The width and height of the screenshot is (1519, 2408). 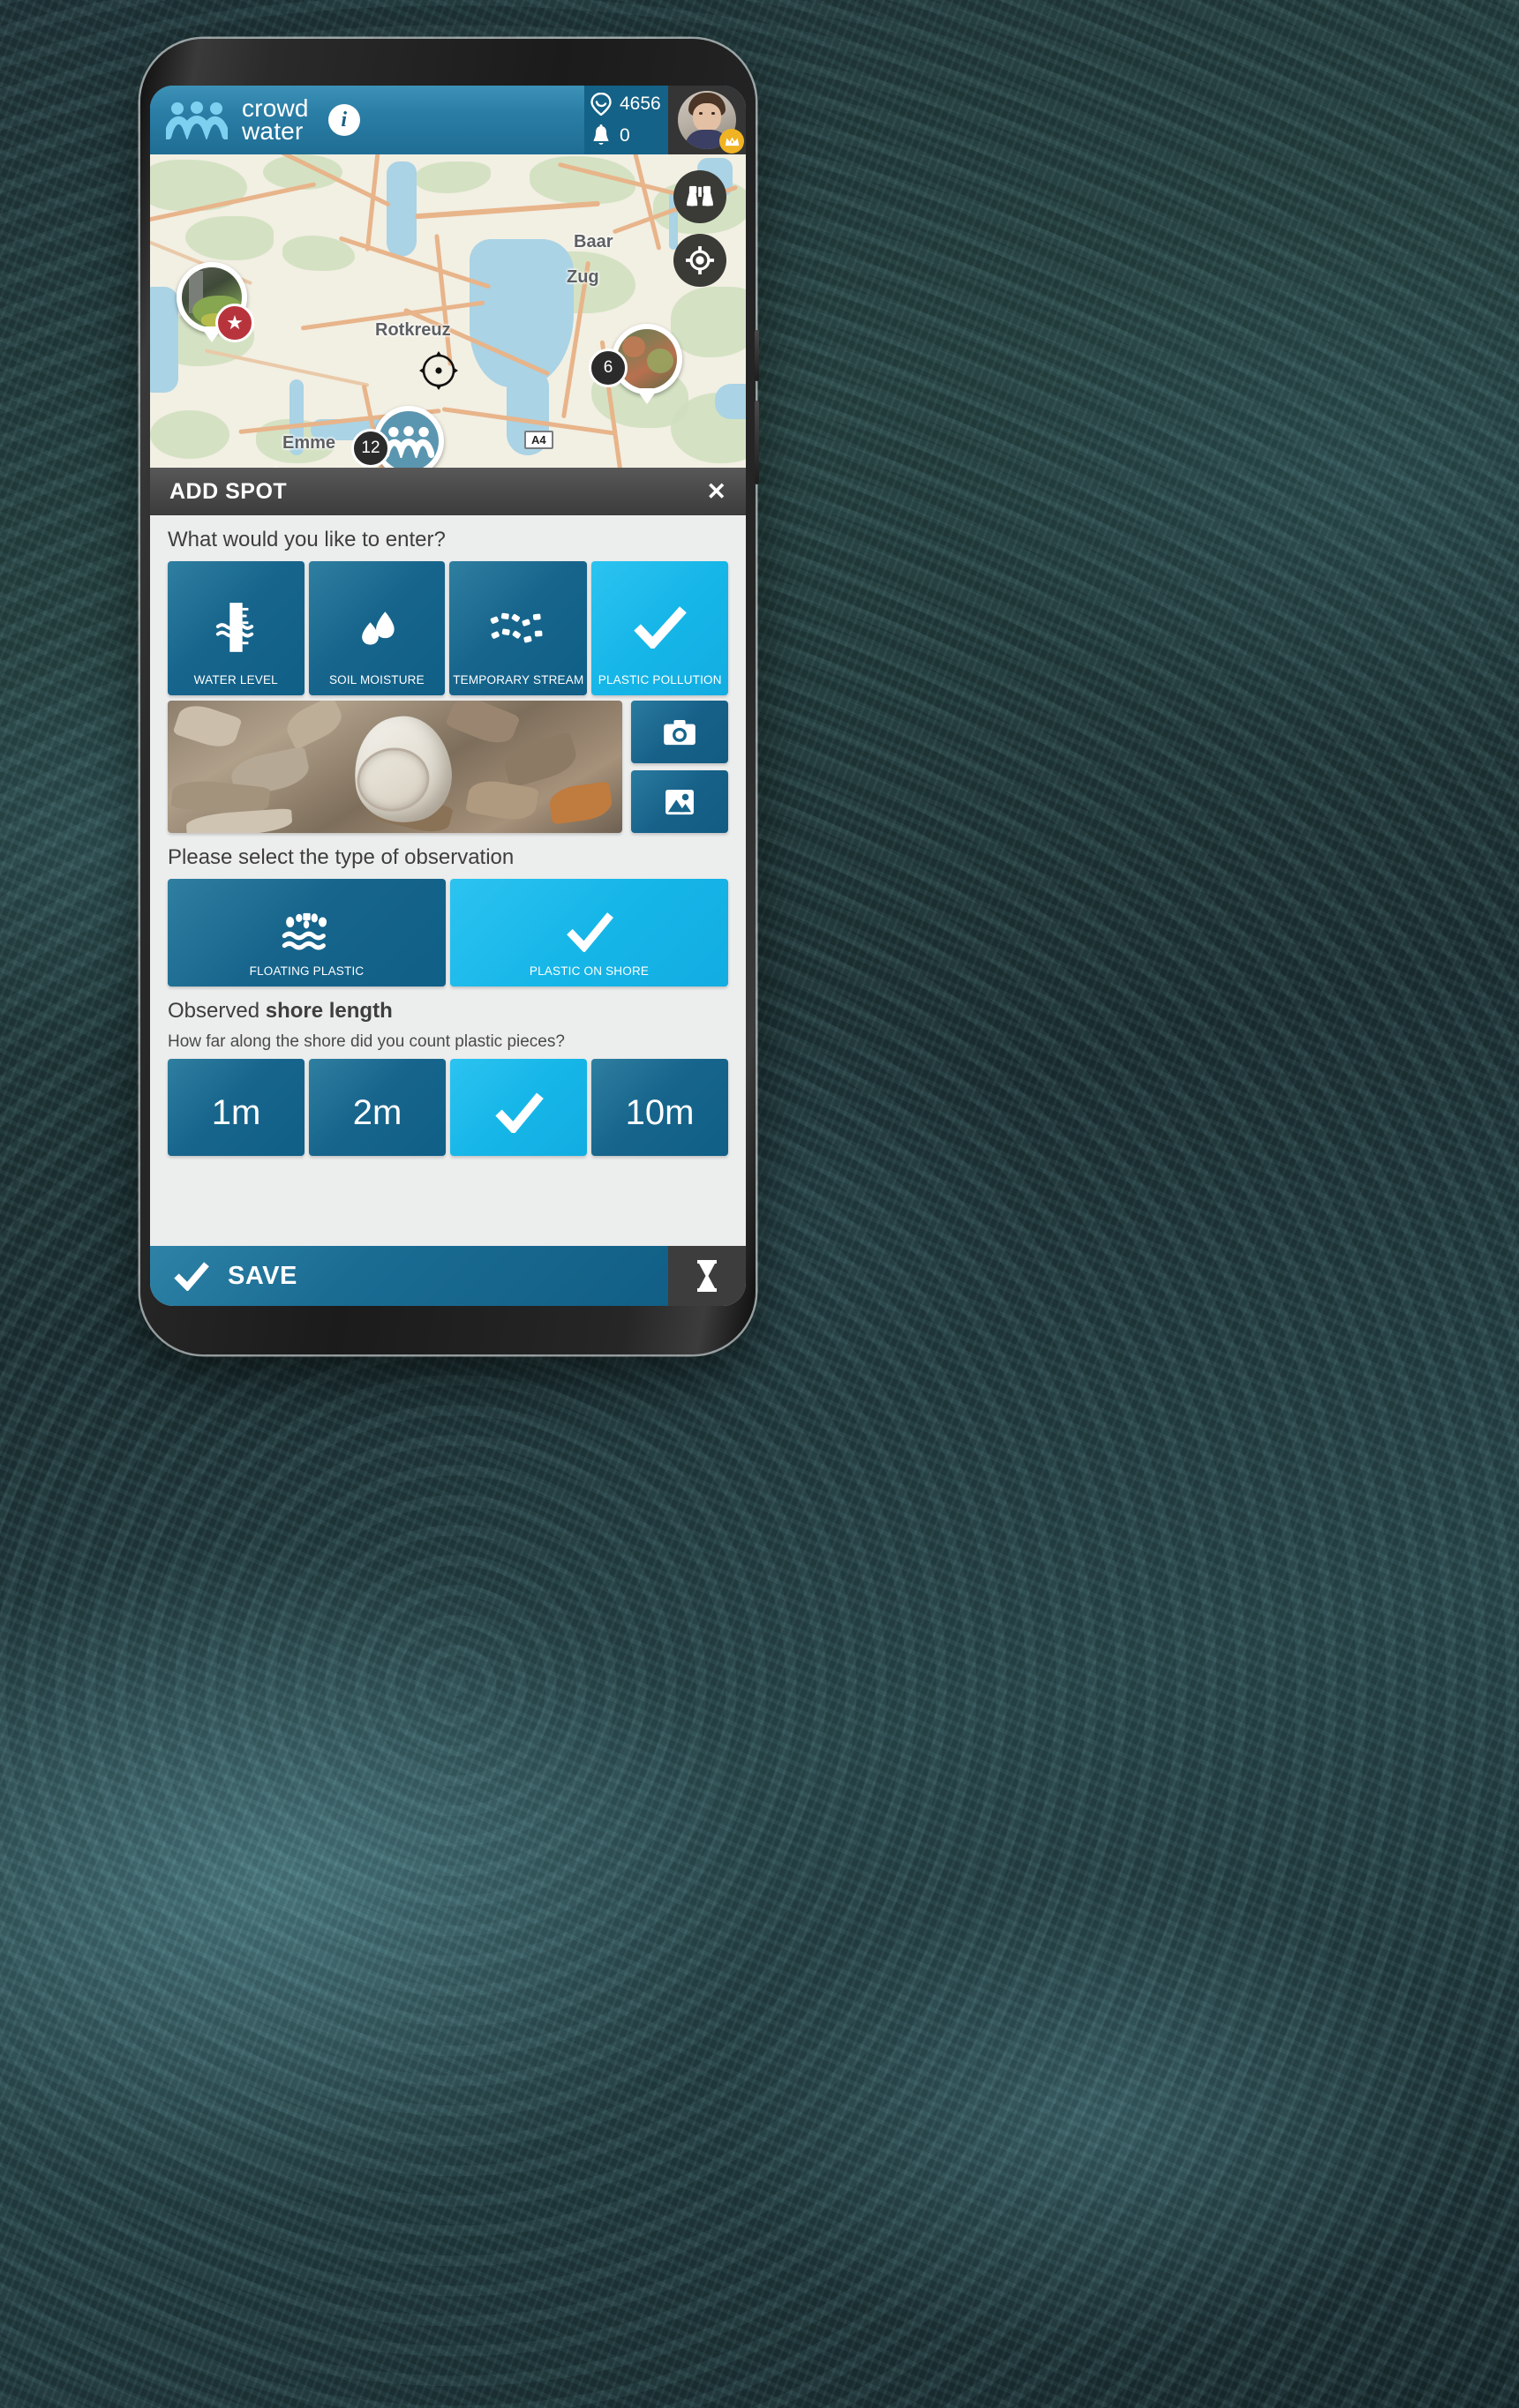 I want to click on hourglass-icon, so click(x=707, y=1276).